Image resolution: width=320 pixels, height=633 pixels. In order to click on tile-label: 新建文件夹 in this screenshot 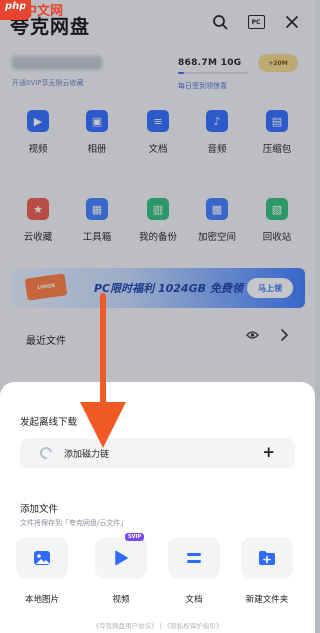, I will do `click(267, 600)`.